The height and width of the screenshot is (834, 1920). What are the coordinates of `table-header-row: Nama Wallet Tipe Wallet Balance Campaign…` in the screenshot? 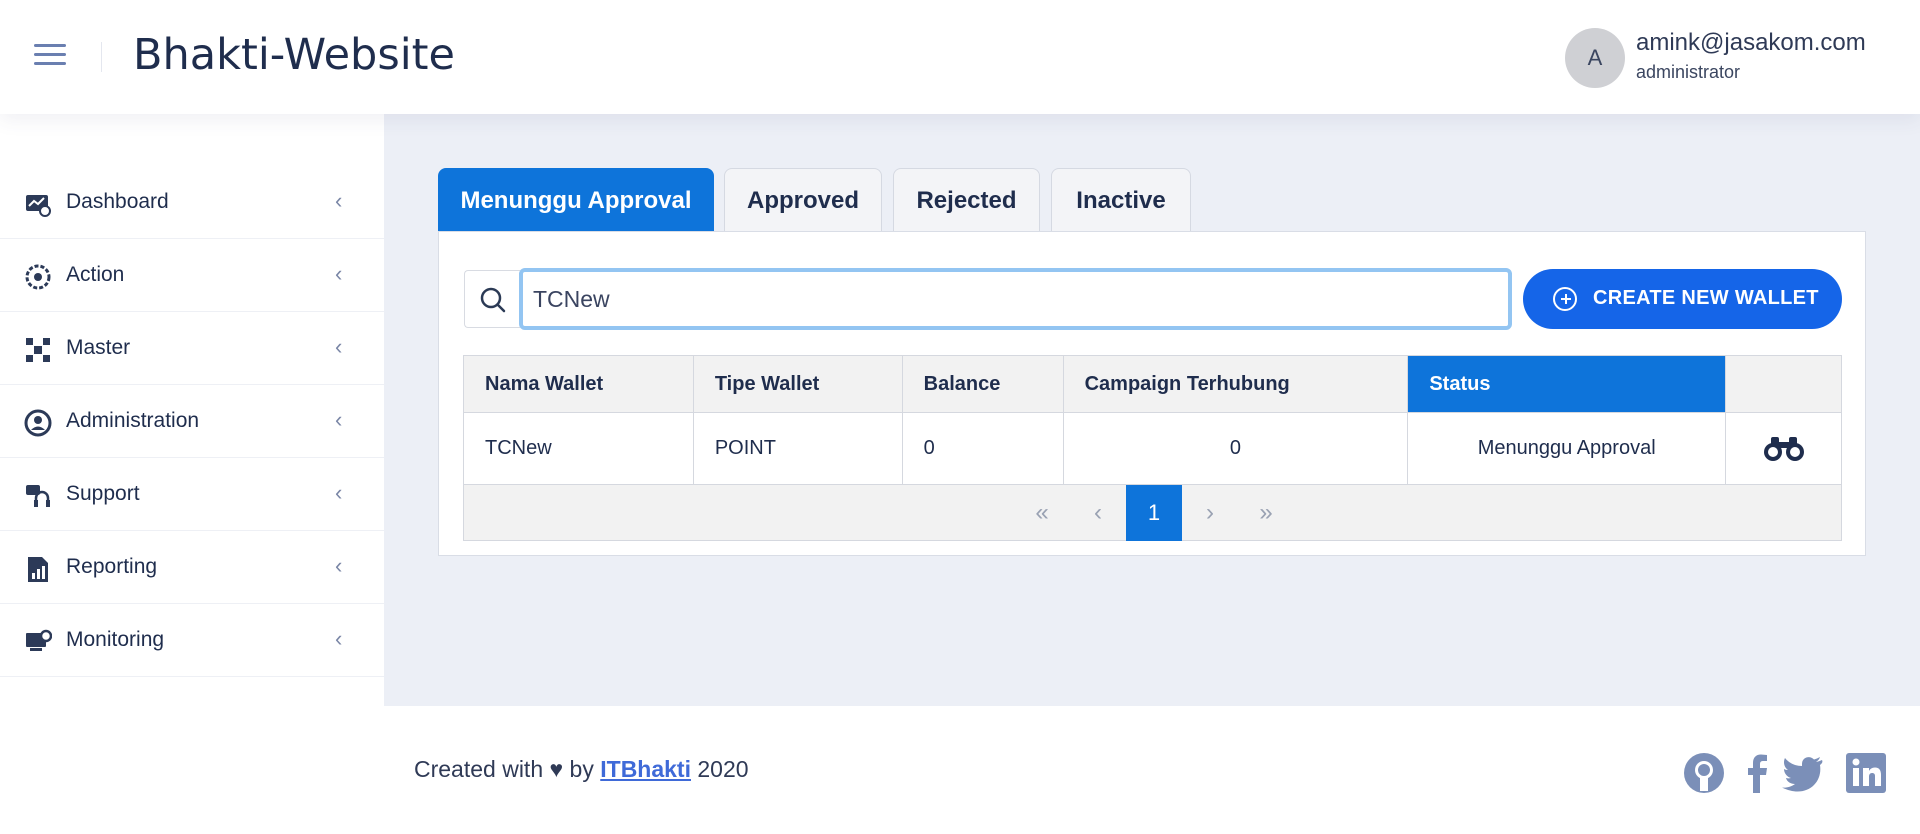 It's located at (1152, 384).